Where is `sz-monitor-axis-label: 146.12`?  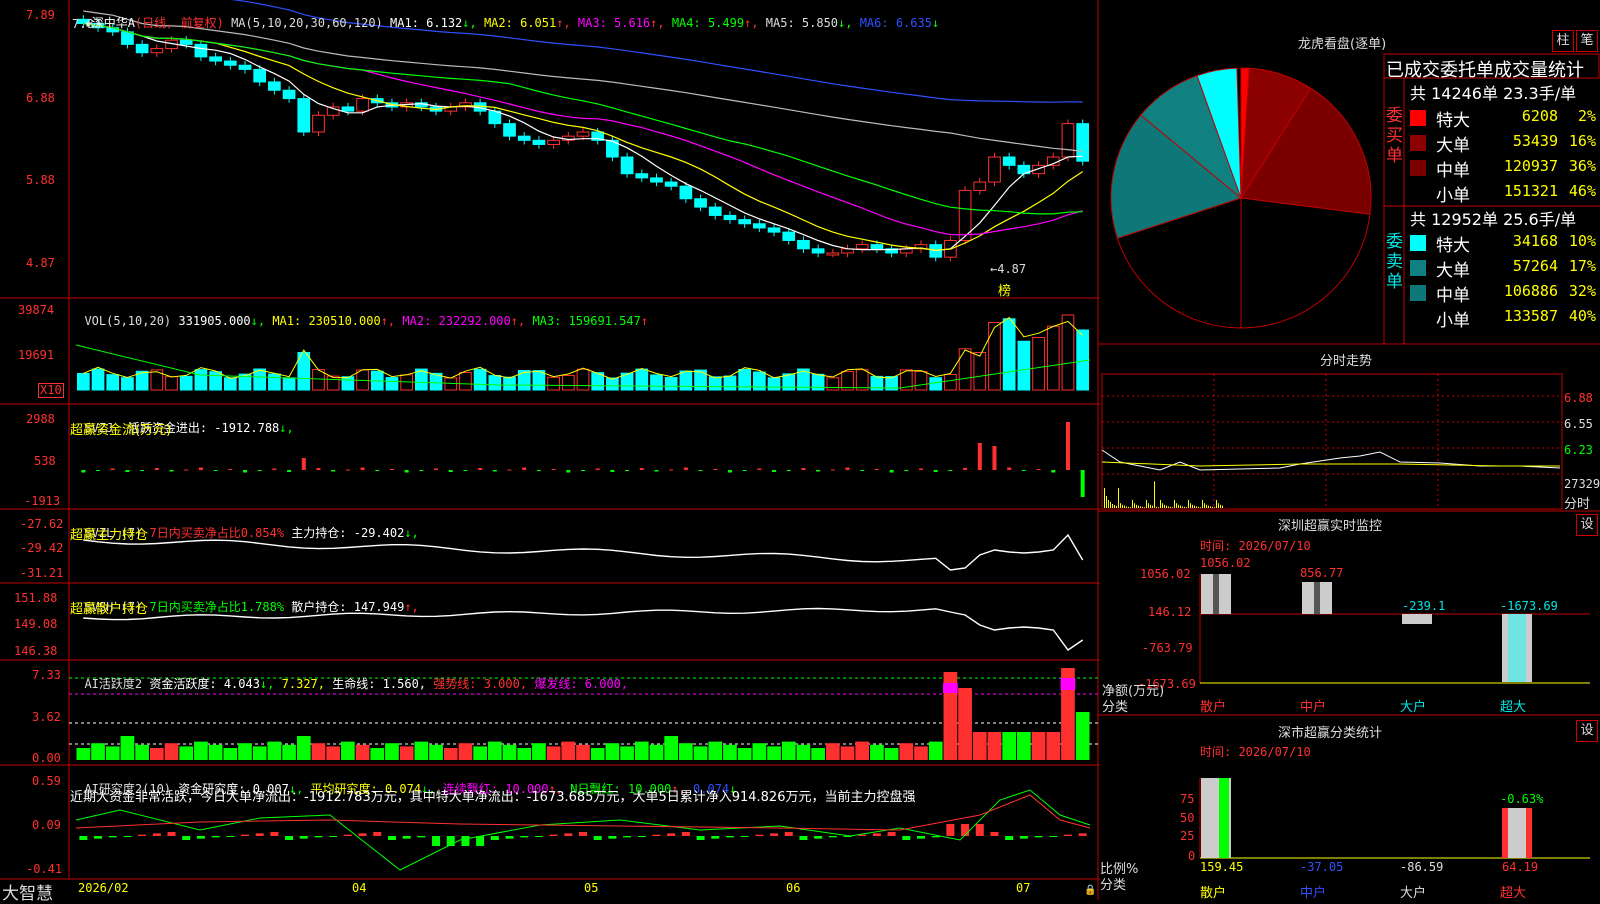 sz-monitor-axis-label: 146.12 is located at coordinates (1170, 612).